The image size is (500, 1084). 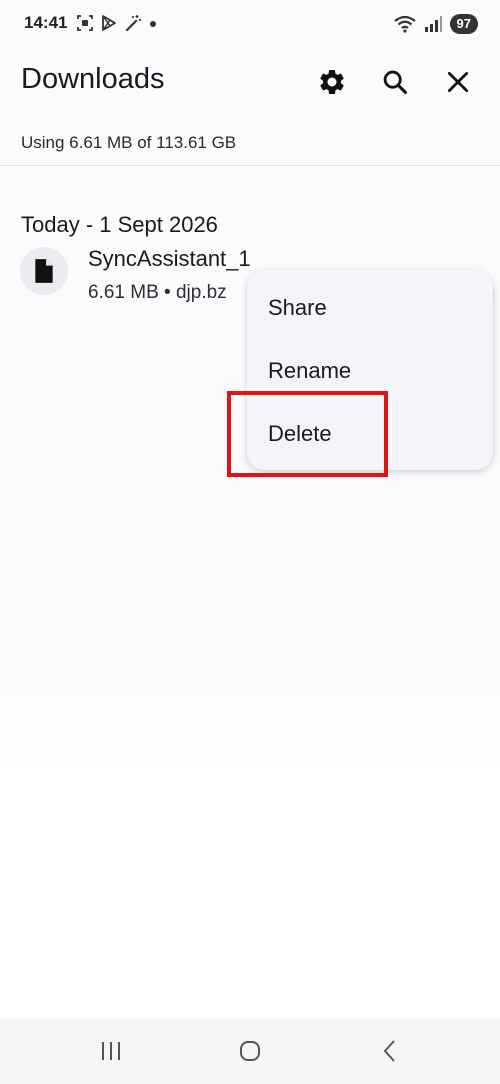 I want to click on status-bar: 14:41 97, so click(x=250, y=24).